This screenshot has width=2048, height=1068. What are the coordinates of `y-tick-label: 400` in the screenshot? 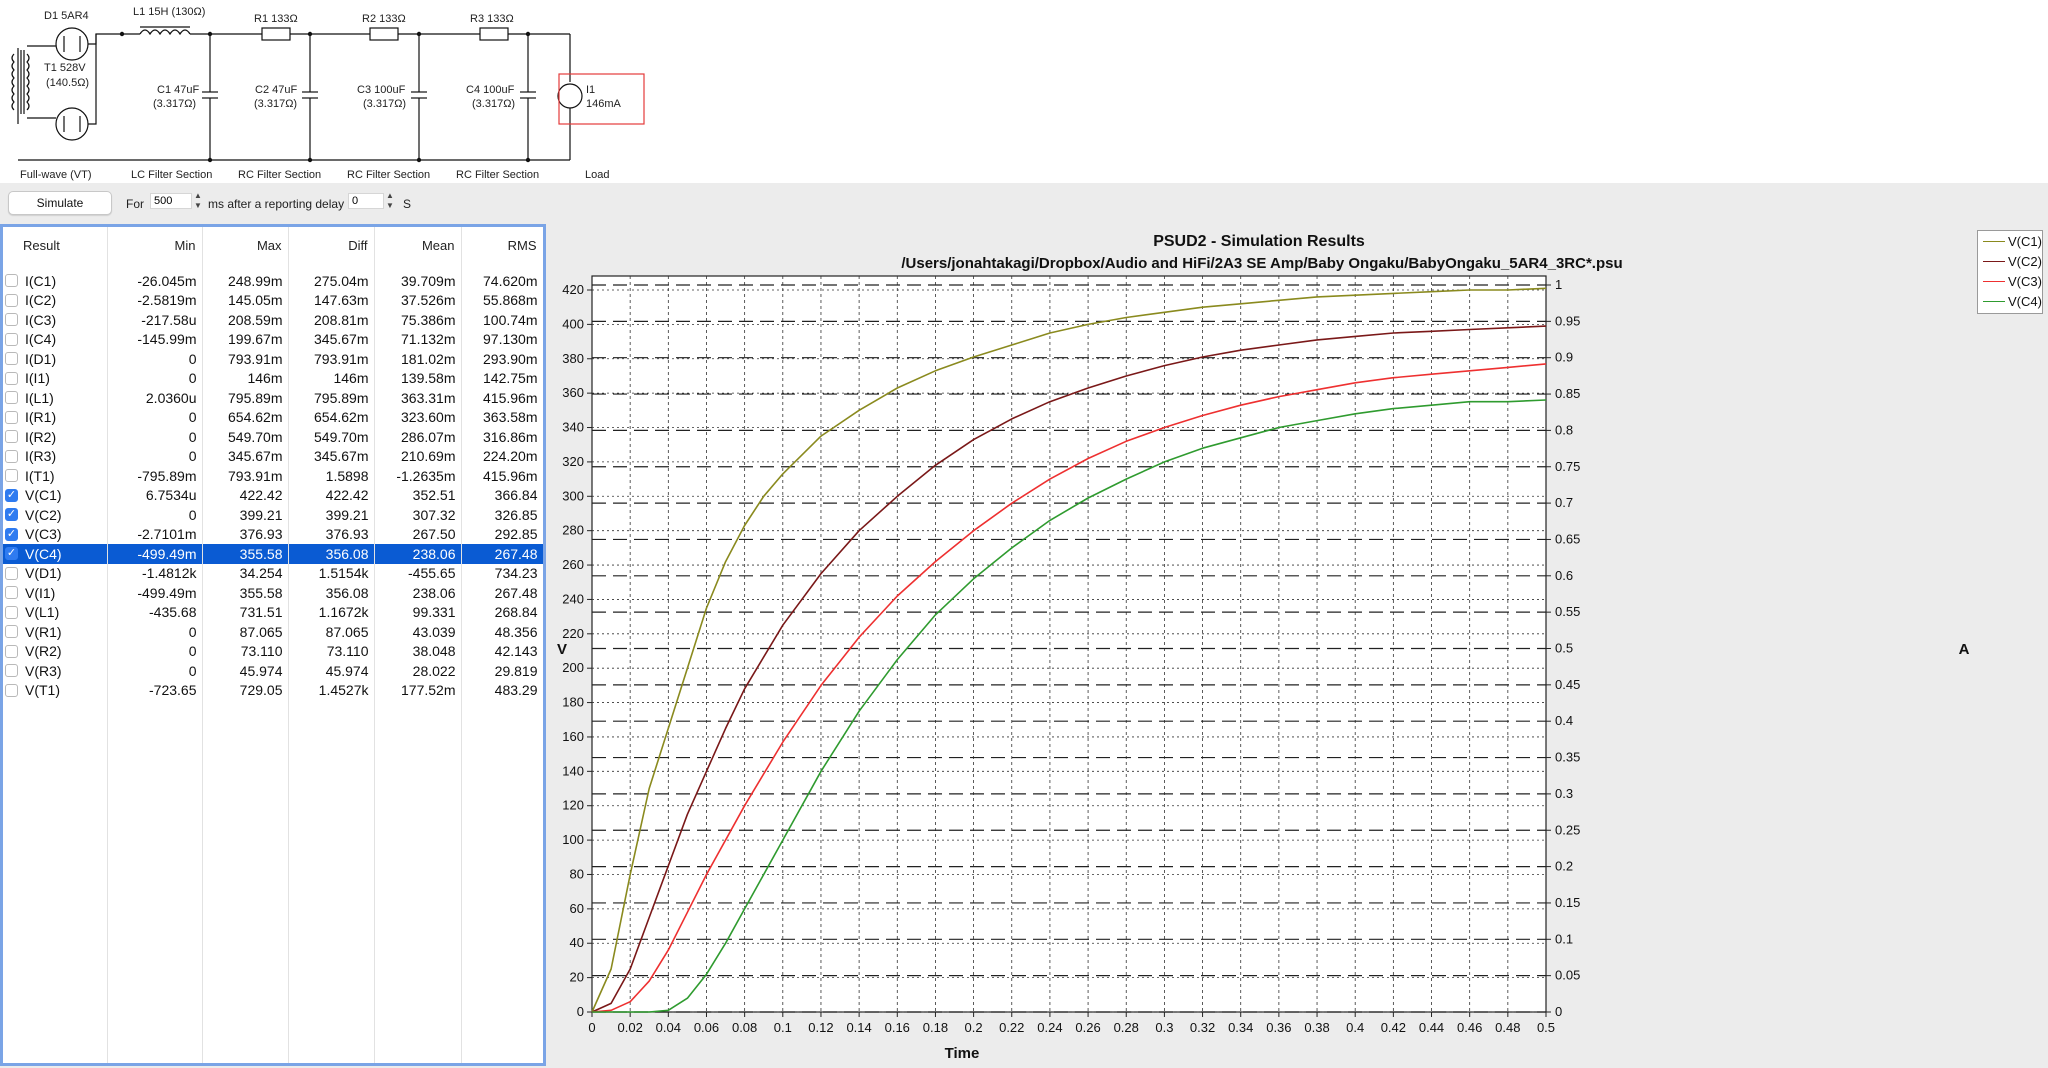 It's located at (573, 323).